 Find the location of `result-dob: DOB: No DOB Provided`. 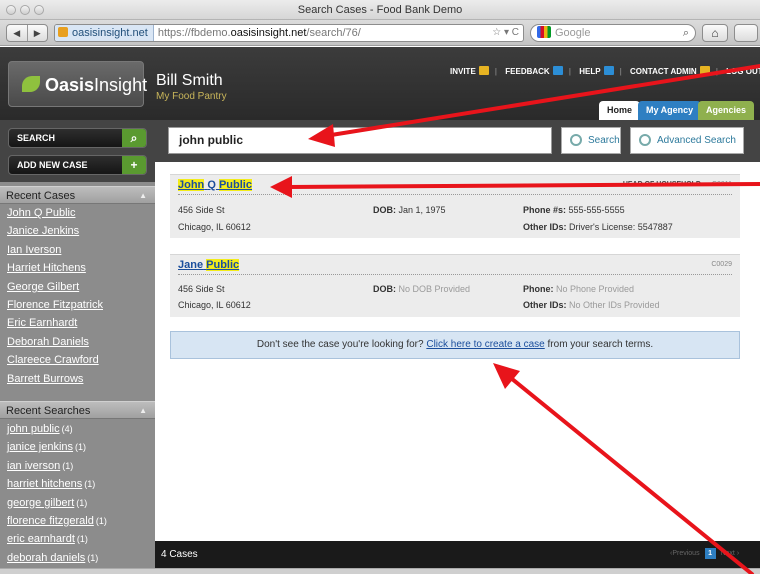

result-dob: DOB: No DOB Provided is located at coordinates (422, 289).